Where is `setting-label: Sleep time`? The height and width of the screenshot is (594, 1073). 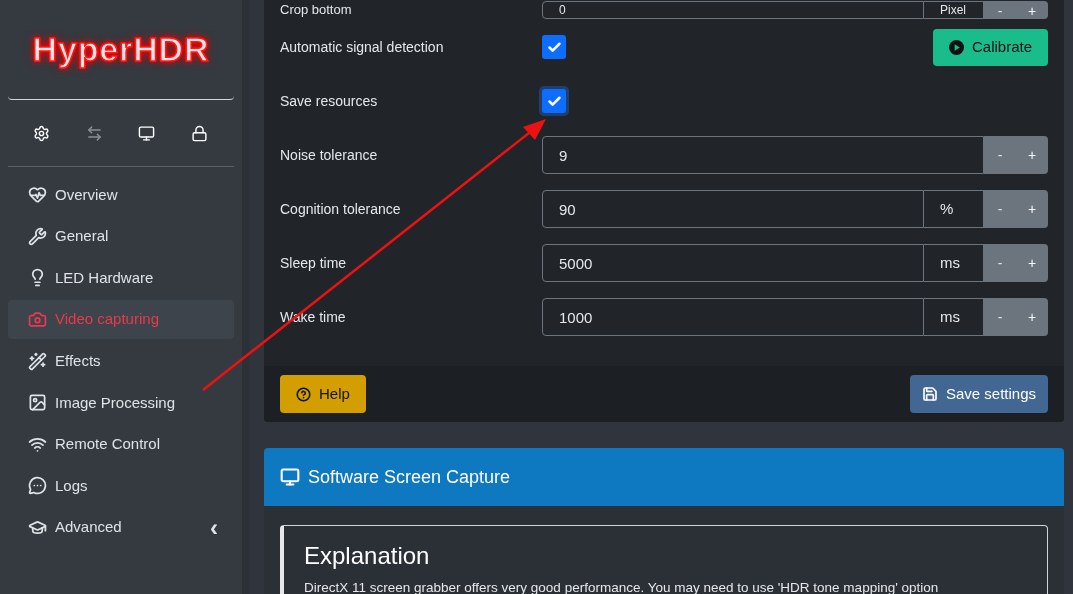 setting-label: Sleep time is located at coordinates (314, 263).